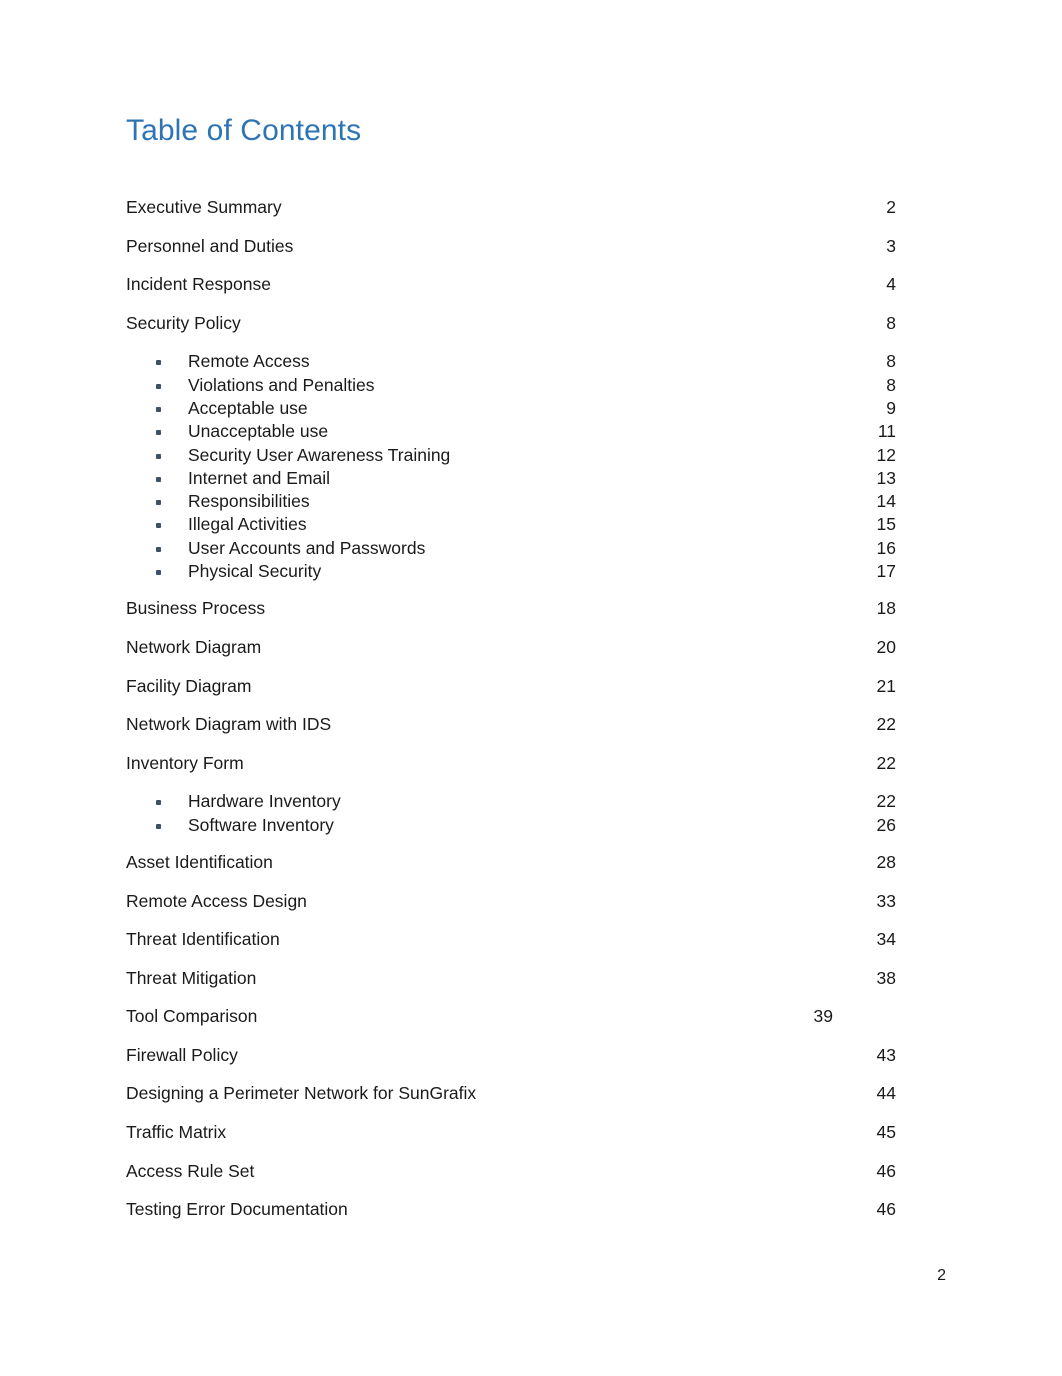  What do you see at coordinates (886, 547) in the screenshot?
I see `toc-subitem-page: 16` at bounding box center [886, 547].